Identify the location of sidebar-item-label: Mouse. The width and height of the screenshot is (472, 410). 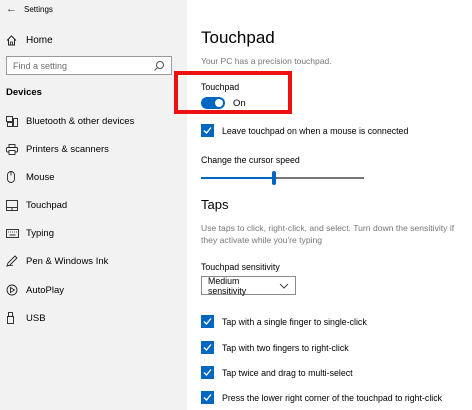
(40, 177).